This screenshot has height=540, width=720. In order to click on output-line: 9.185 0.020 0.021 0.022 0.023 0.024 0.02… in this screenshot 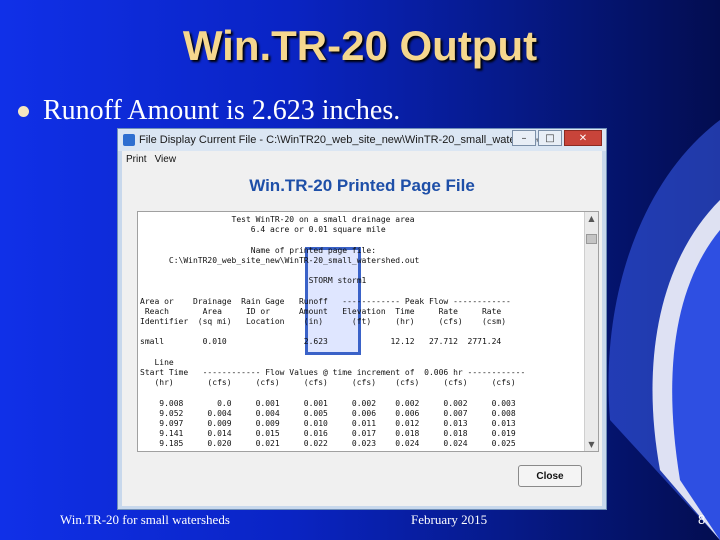, I will do `click(328, 444)`.